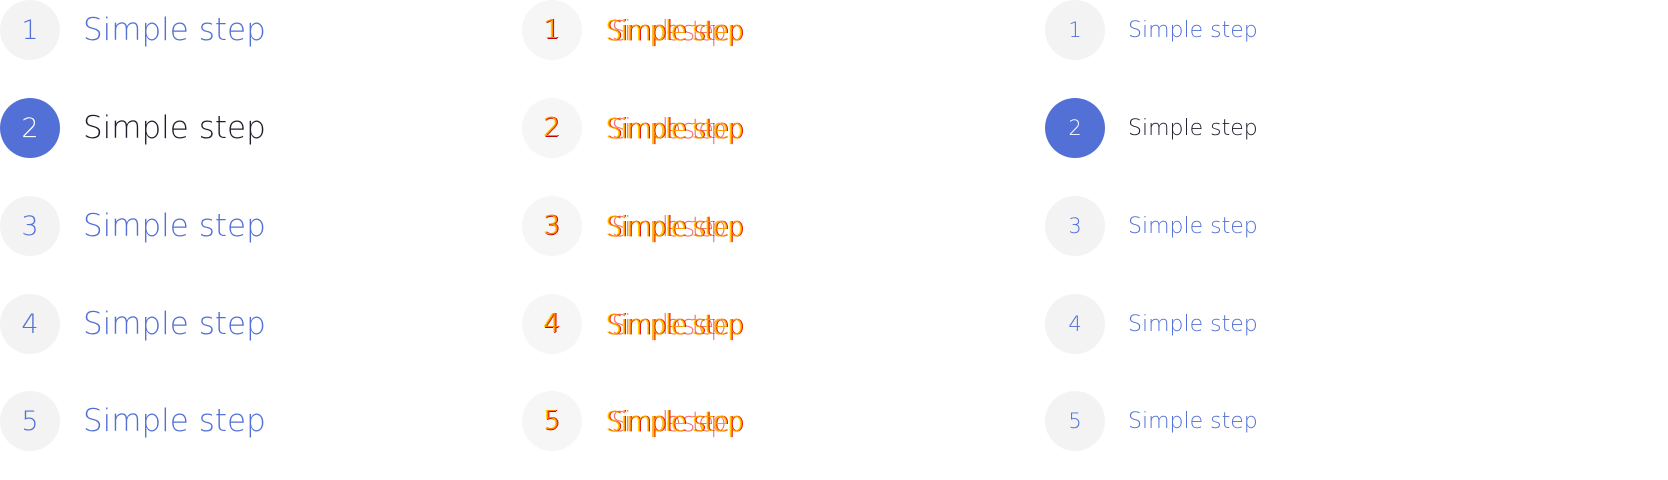  I want to click on step-3: 3 Simple step Simple step, so click(638, 226).